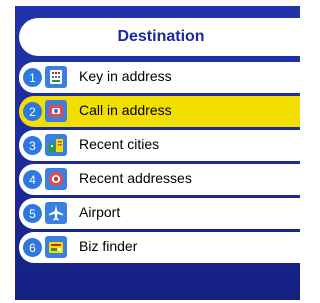 This screenshot has height=303, width=320. Describe the element at coordinates (32, 111) in the screenshot. I see `item-number-badge: 2` at that location.